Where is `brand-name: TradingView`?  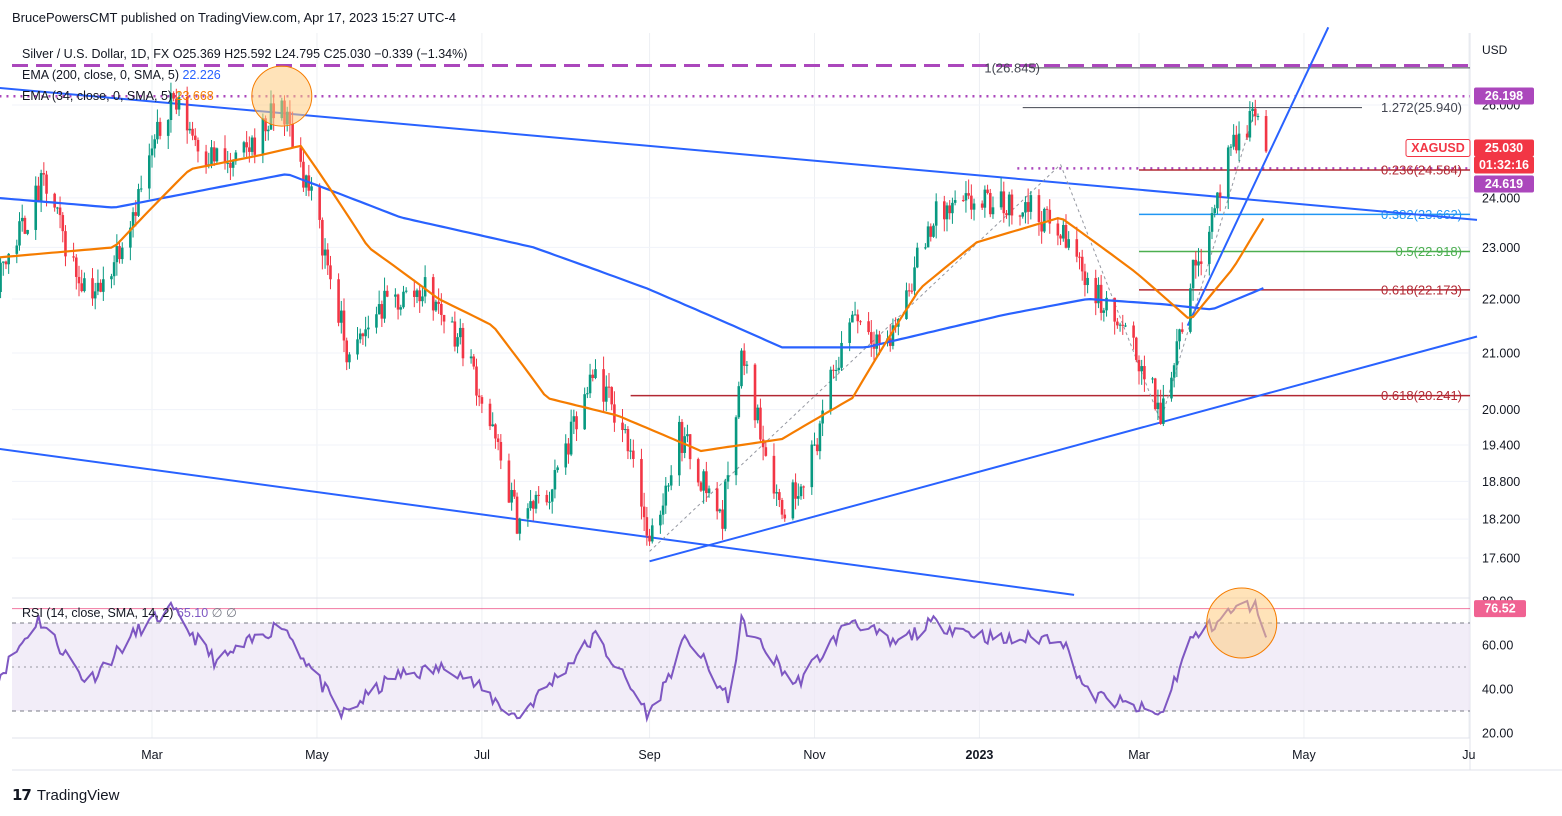 brand-name: TradingView is located at coordinates (78, 795).